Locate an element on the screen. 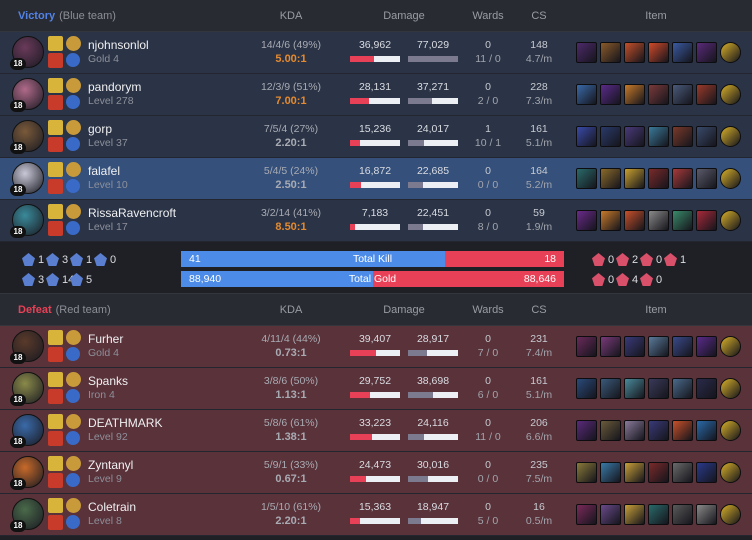 This screenshot has width=752, height=540. summoner-name: Zyntanyl is located at coordinates (110, 465).